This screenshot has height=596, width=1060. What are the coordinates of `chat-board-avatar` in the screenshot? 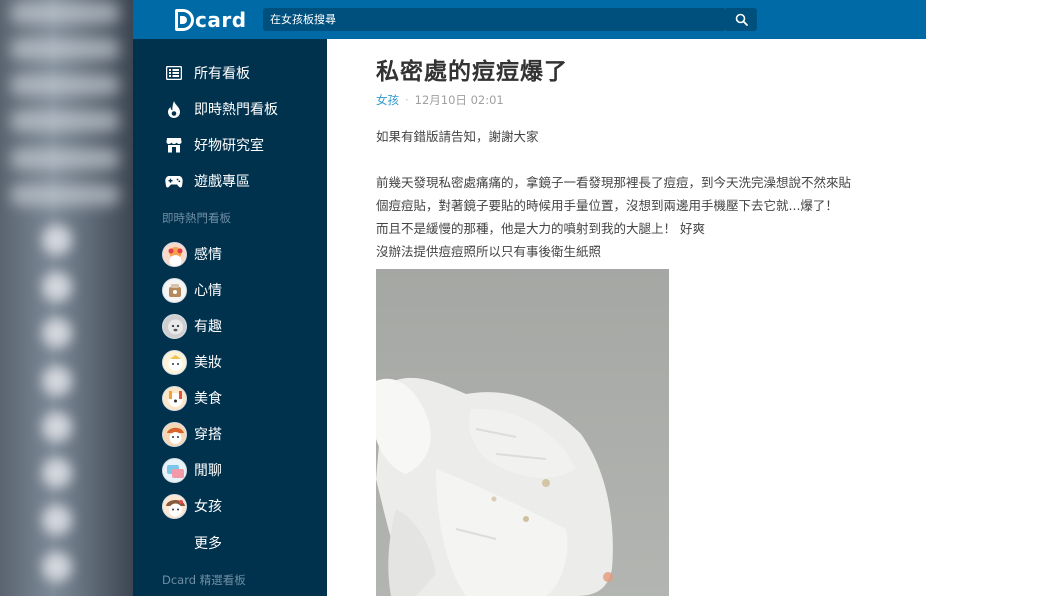 It's located at (174, 470).